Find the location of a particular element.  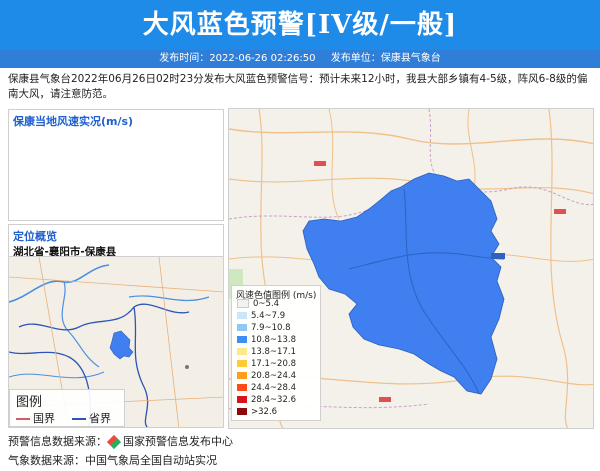

footer-weather-source: 气象数据来源：中国气象局全国自动站实况 is located at coordinates (112, 460).